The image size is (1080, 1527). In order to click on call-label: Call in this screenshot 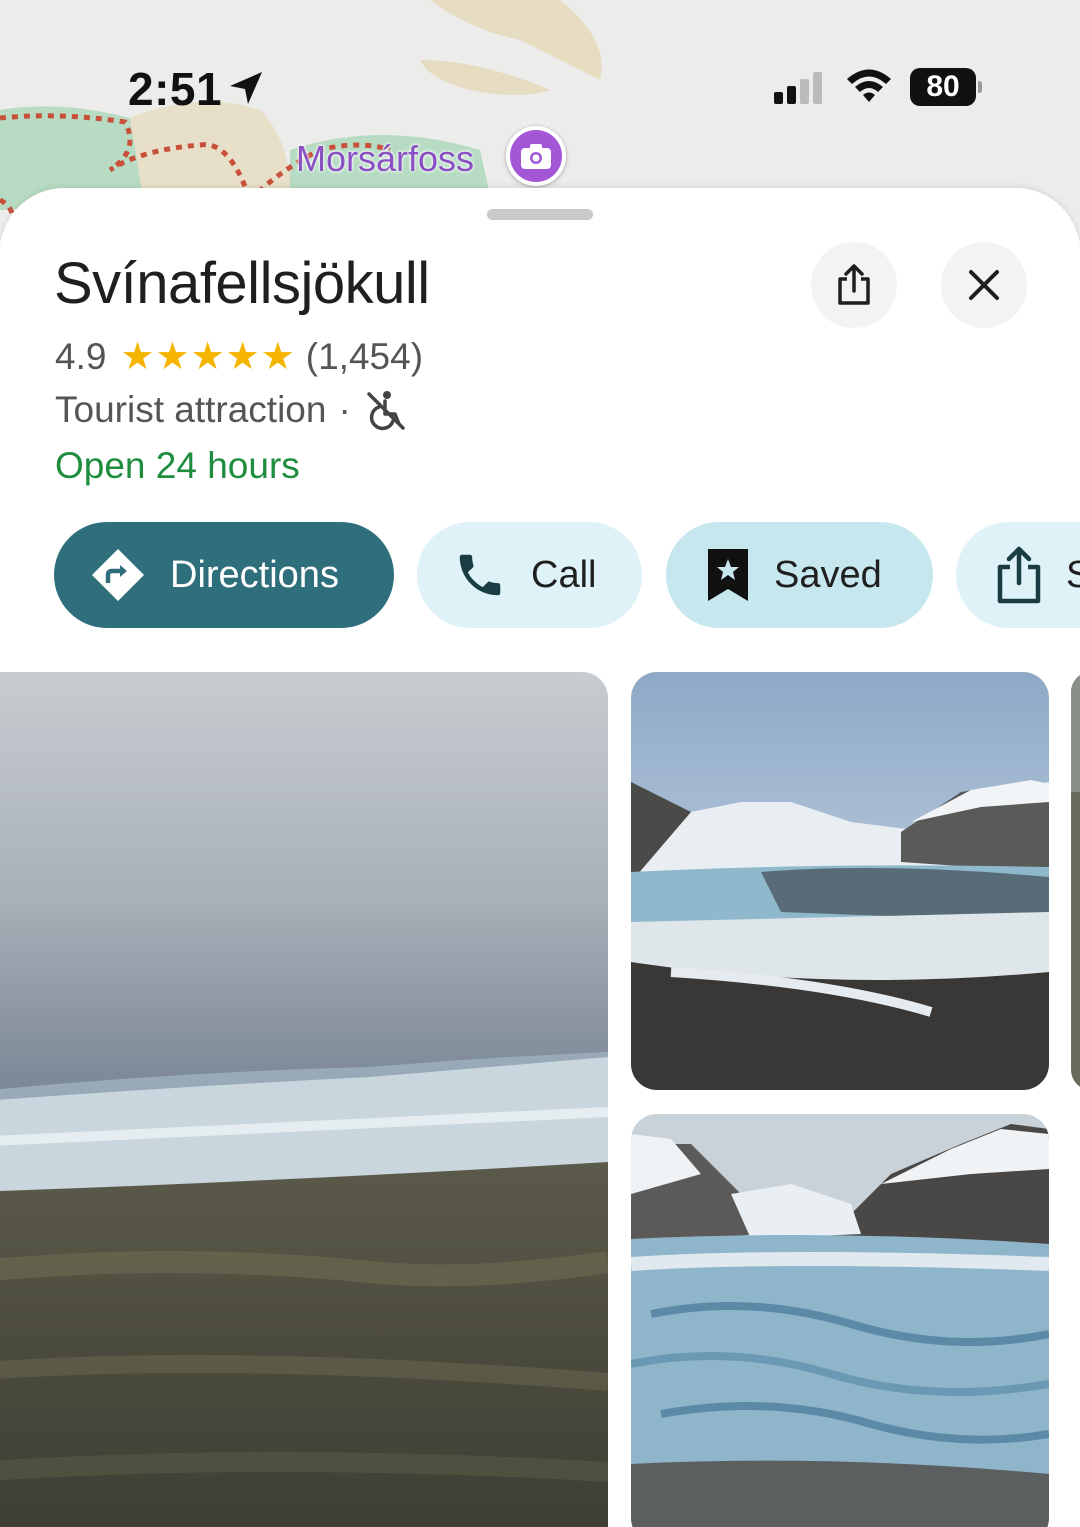, I will do `click(564, 574)`.